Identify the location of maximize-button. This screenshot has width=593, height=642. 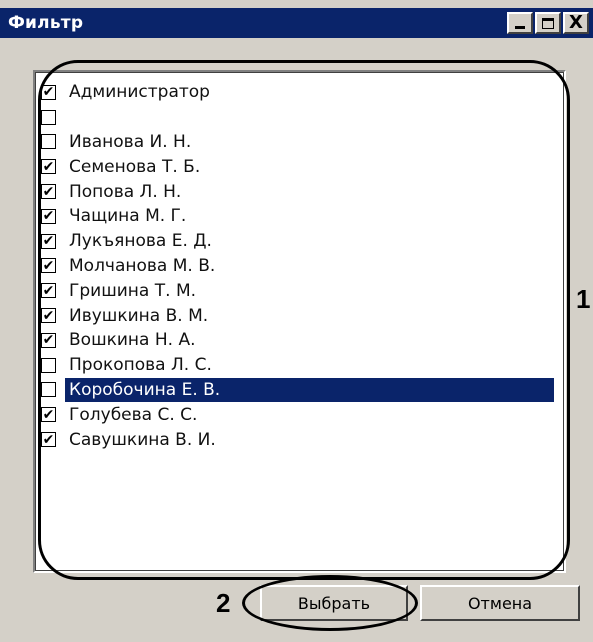
(548, 23).